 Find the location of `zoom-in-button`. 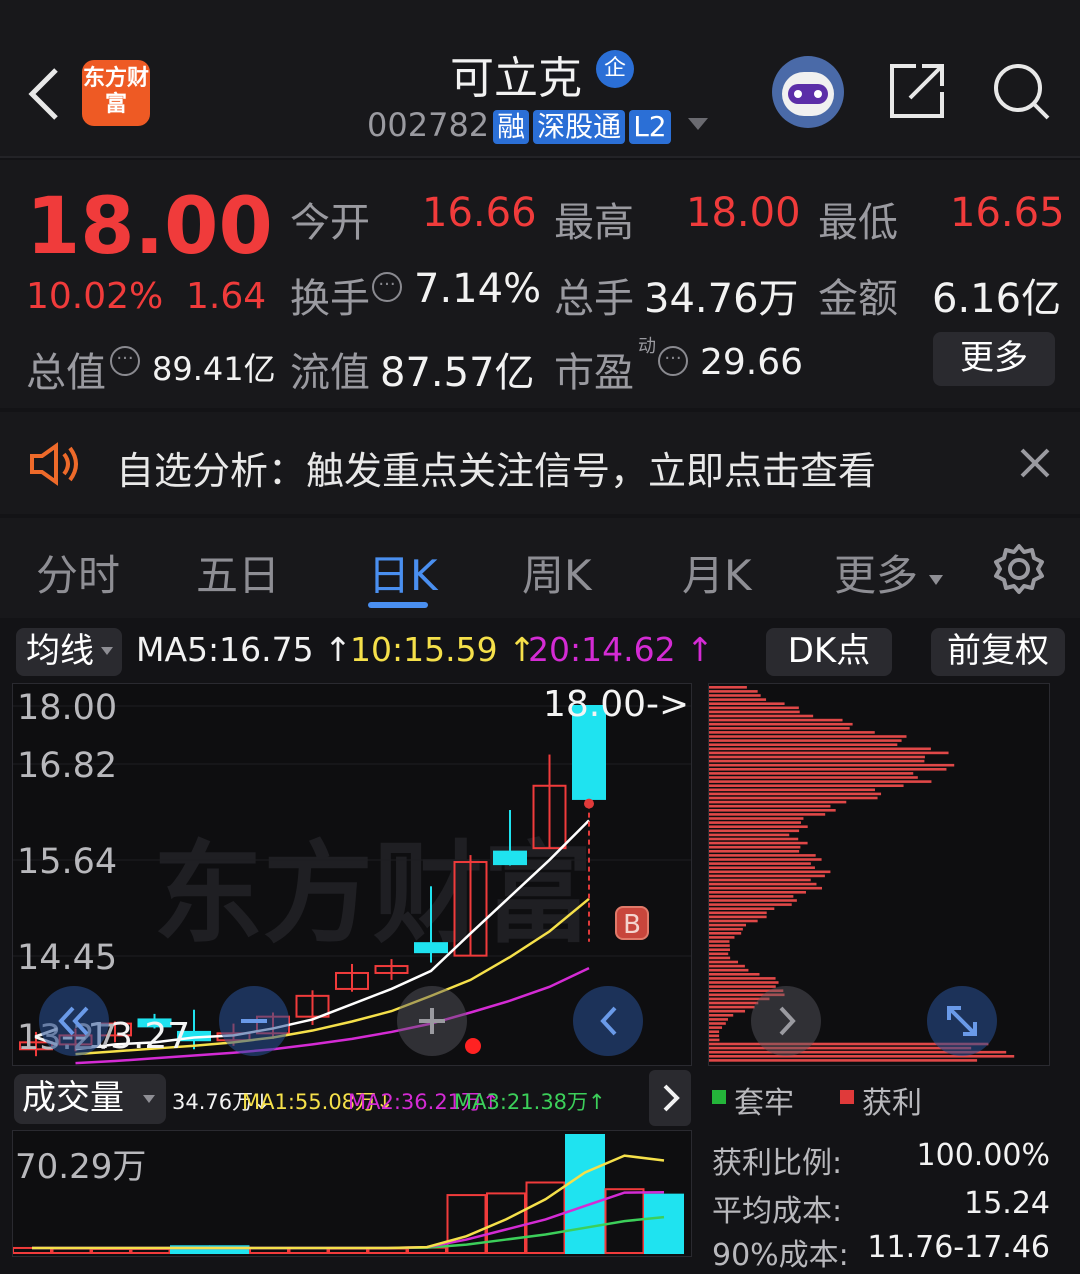

zoom-in-button is located at coordinates (432, 1021).